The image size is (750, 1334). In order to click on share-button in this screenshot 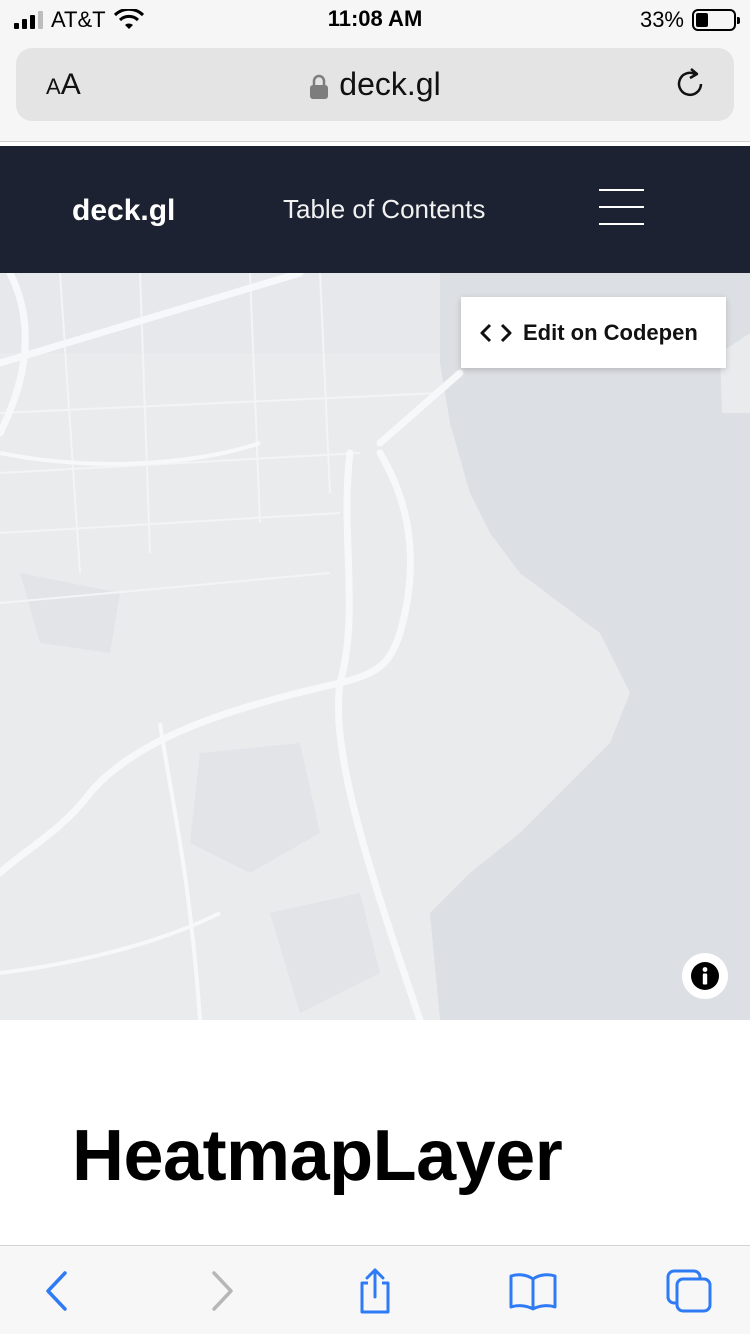, I will do `click(375, 1291)`.